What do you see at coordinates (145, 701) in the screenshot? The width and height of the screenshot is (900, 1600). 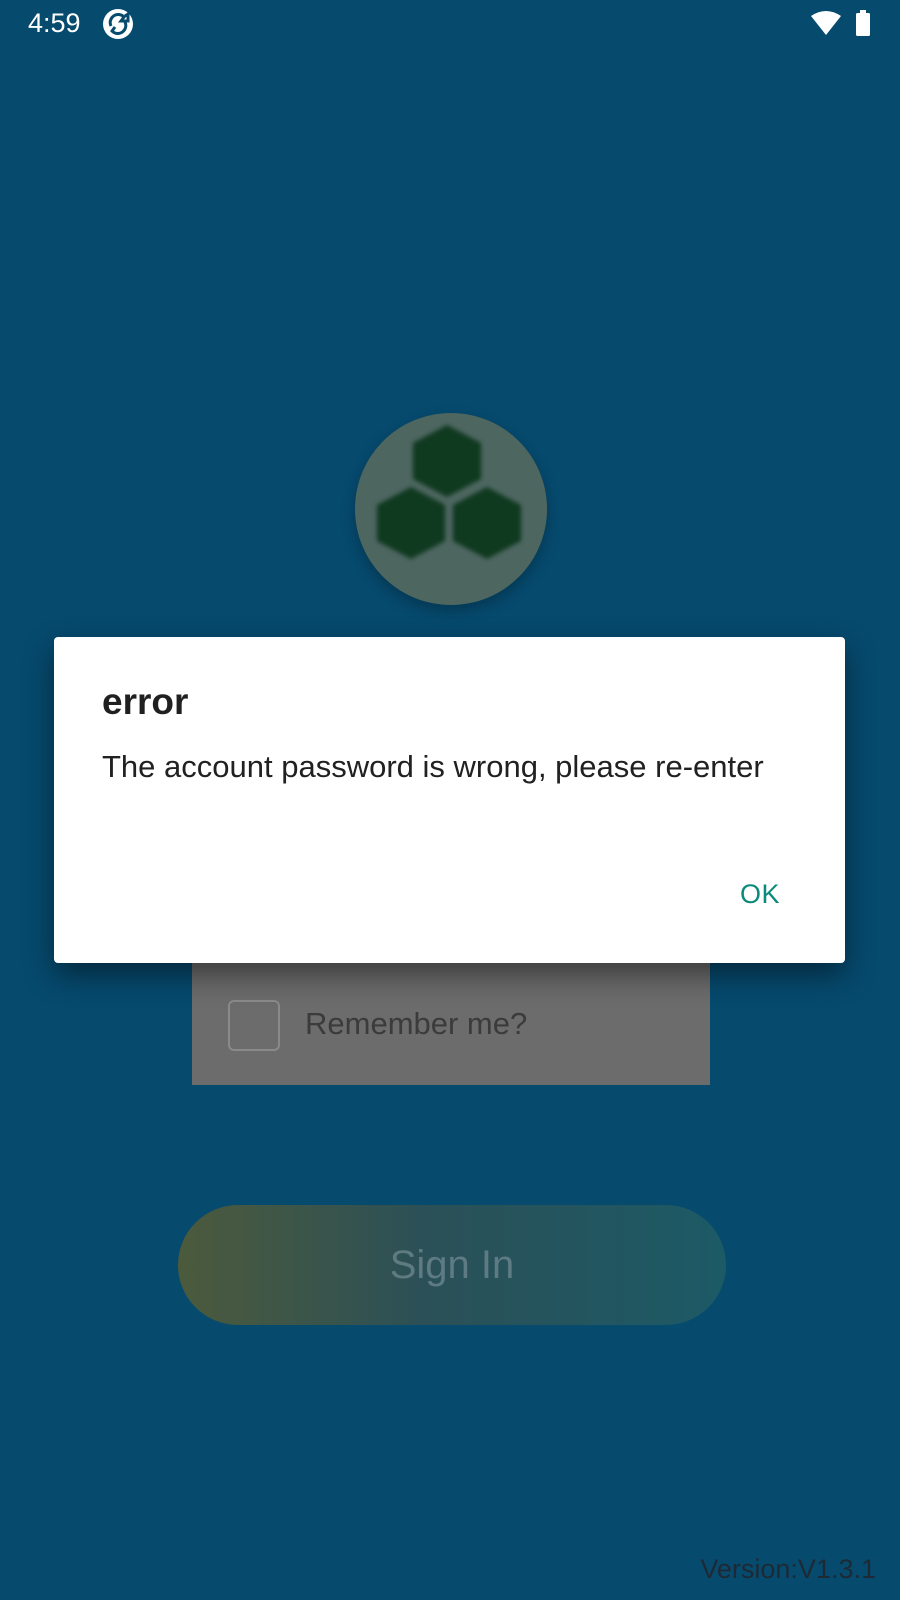 I see `dialog-title: error` at bounding box center [145, 701].